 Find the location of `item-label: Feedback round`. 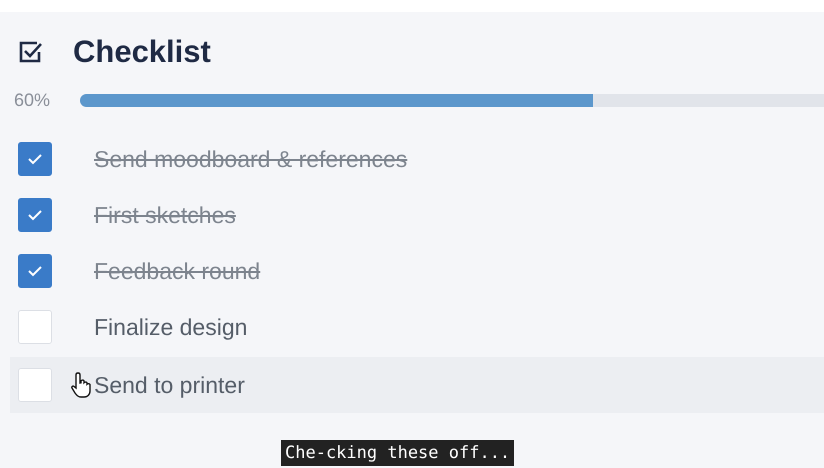

item-label: Feedback round is located at coordinates (177, 271).